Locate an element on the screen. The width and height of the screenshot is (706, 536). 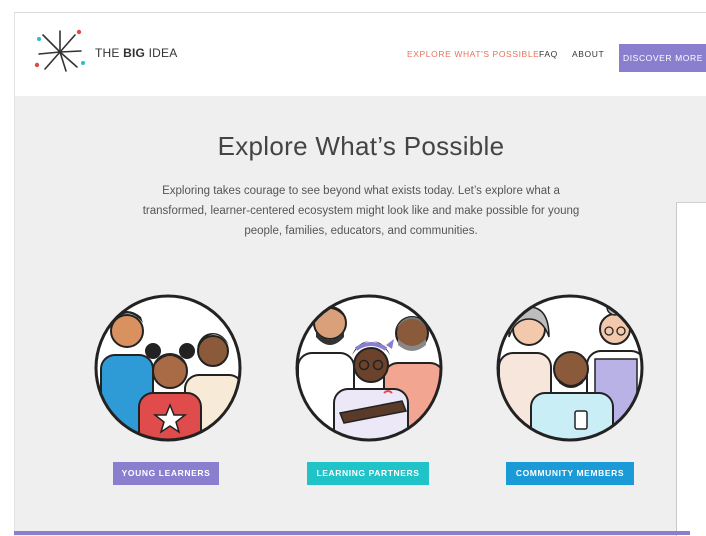
brand-bold: BIG is located at coordinates (134, 53).